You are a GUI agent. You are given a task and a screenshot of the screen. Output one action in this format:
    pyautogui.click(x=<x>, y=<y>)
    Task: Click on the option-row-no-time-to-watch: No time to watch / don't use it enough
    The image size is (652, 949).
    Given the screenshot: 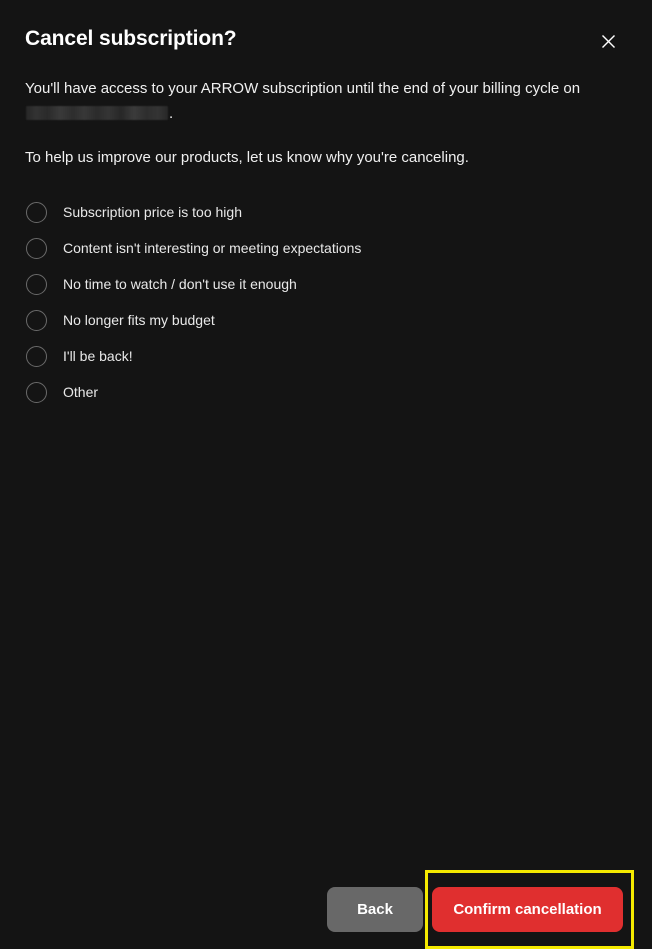 What is the action you would take?
    pyautogui.click(x=320, y=284)
    